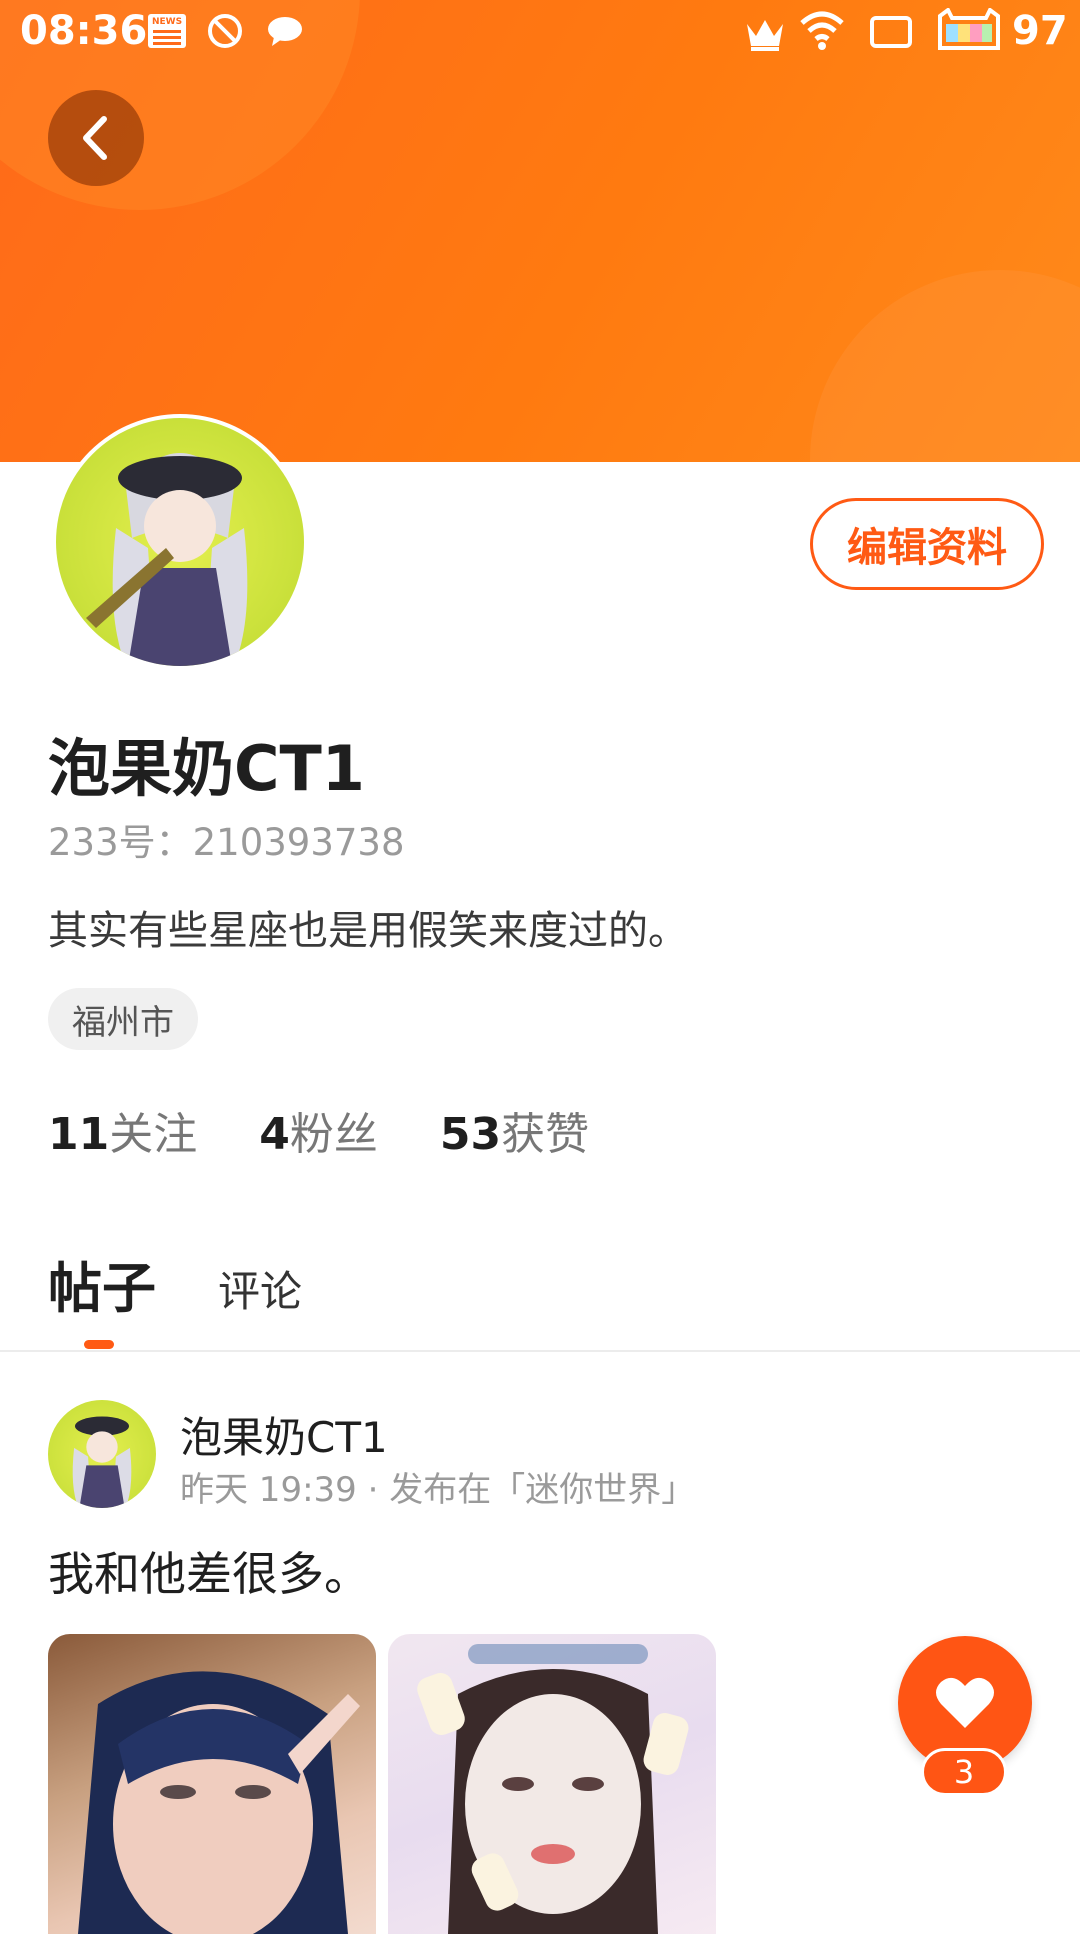 The height and width of the screenshot is (1934, 1080). What do you see at coordinates (284, 1434) in the screenshot?
I see `post-author-name: 泡果奶CT1` at bounding box center [284, 1434].